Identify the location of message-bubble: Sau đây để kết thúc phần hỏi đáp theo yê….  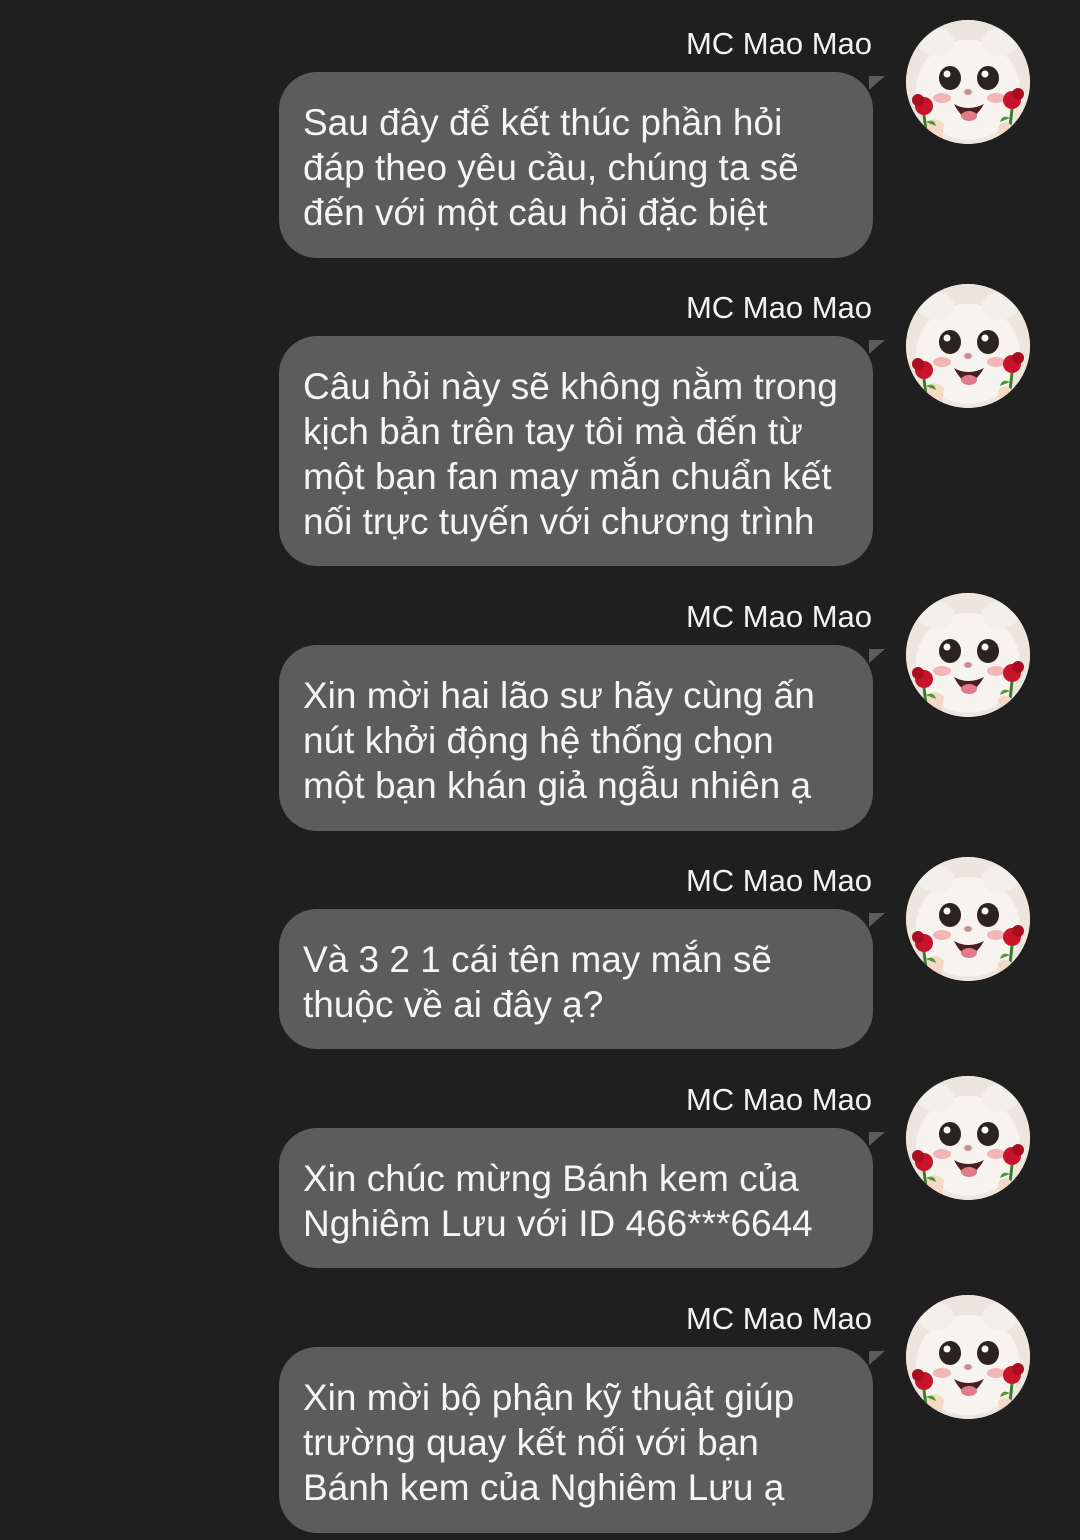
(582, 165).